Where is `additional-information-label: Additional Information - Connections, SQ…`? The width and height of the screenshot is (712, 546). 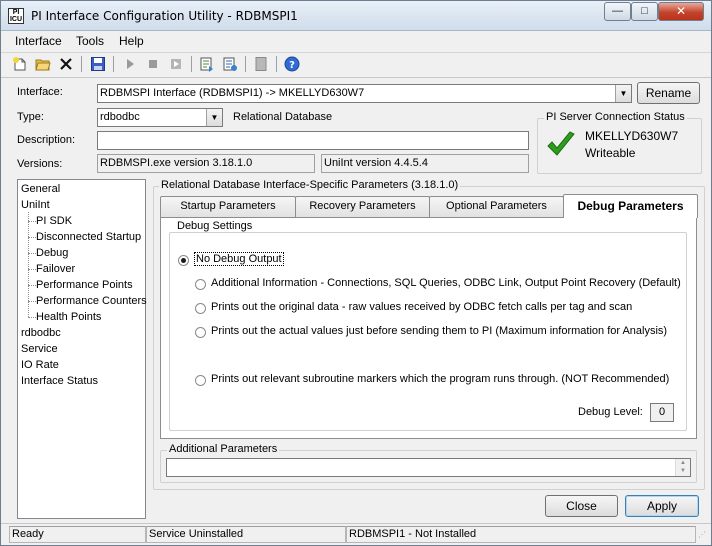 additional-information-label: Additional Information - Connections, SQ… is located at coordinates (446, 283).